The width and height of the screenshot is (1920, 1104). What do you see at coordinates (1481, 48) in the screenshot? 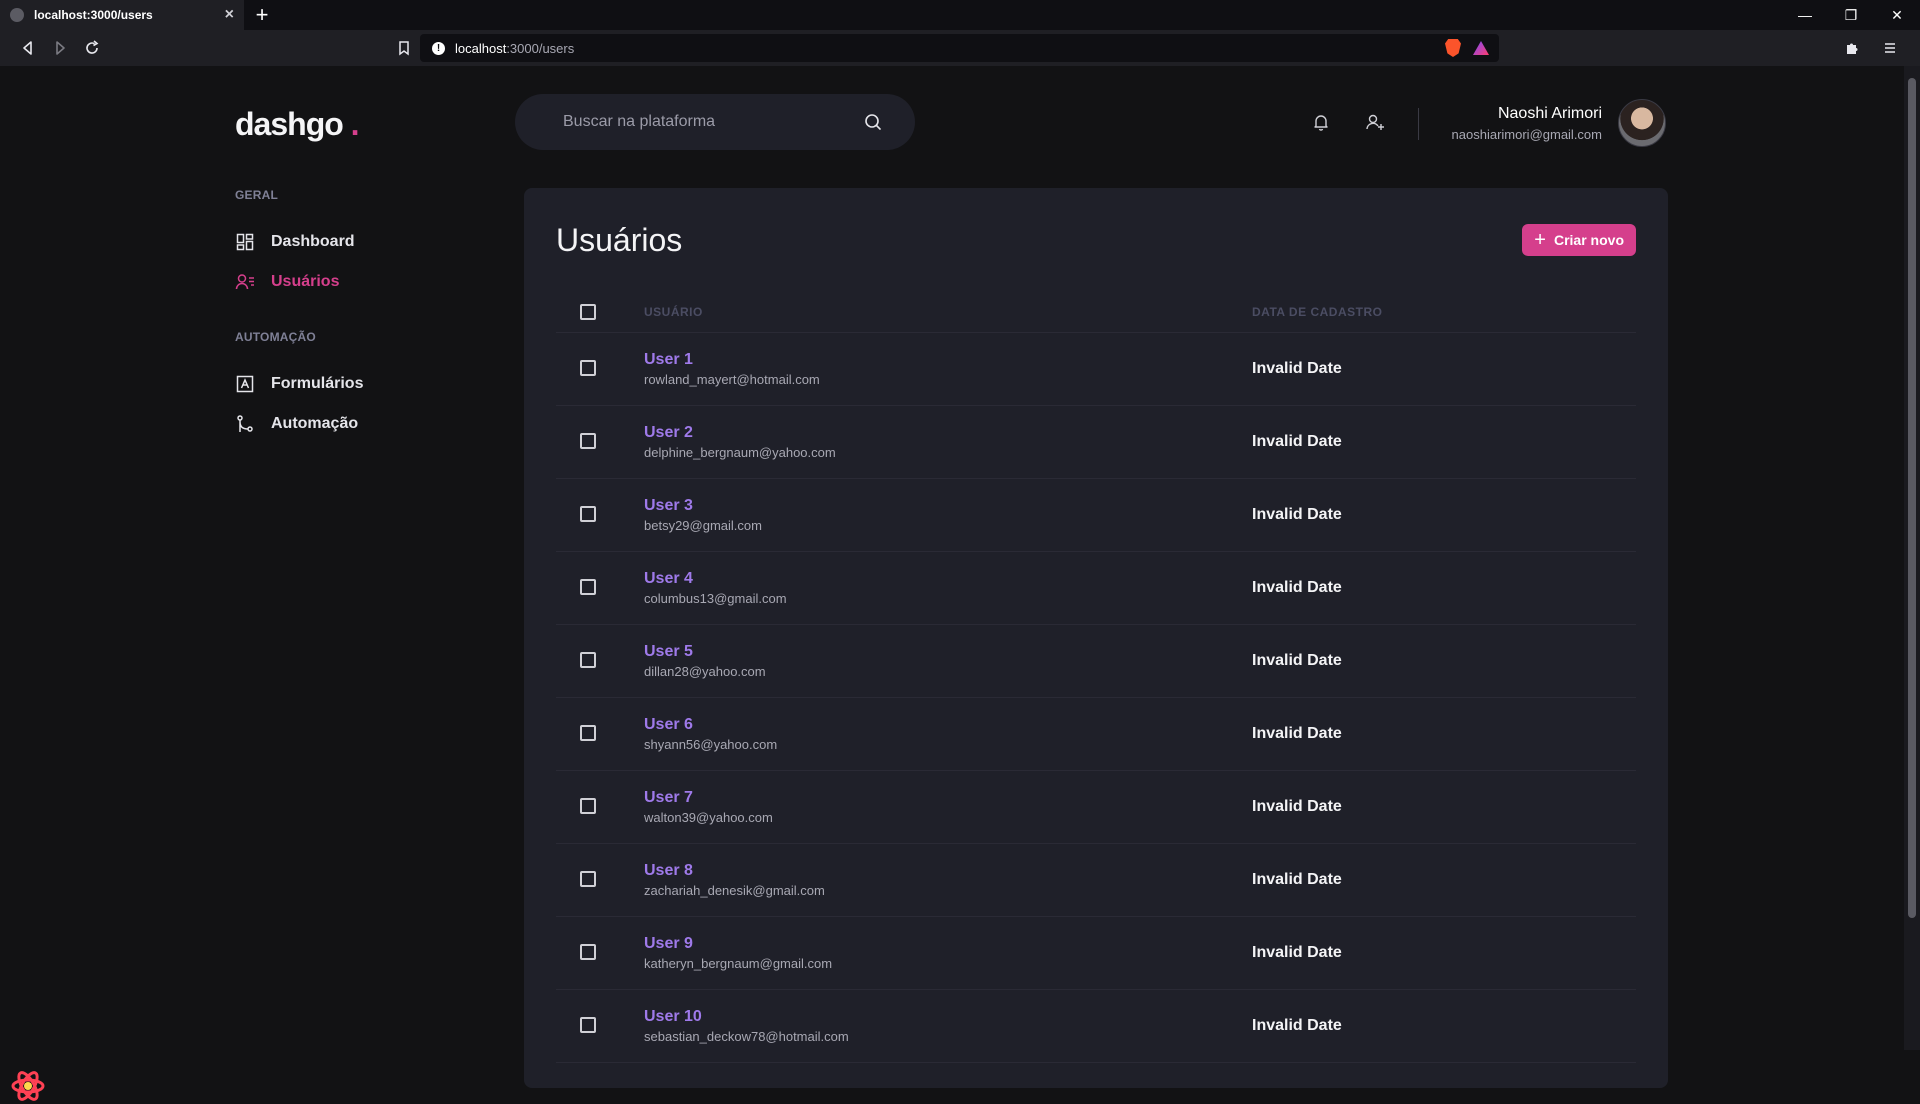
I see `brave-rewards-icon` at bounding box center [1481, 48].